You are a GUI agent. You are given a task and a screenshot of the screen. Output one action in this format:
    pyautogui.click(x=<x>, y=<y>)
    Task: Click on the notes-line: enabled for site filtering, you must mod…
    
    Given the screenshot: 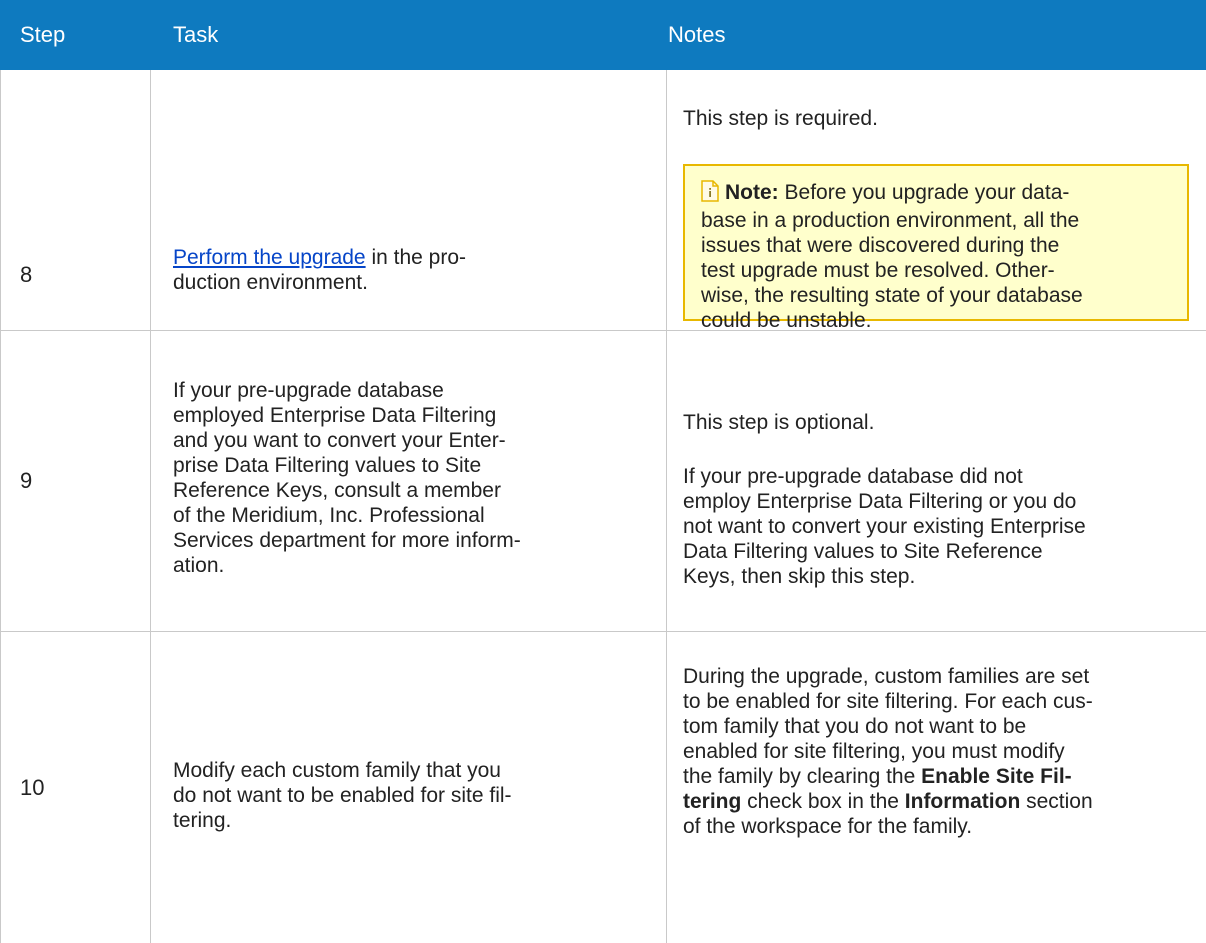 What is the action you would take?
    pyautogui.click(x=874, y=751)
    